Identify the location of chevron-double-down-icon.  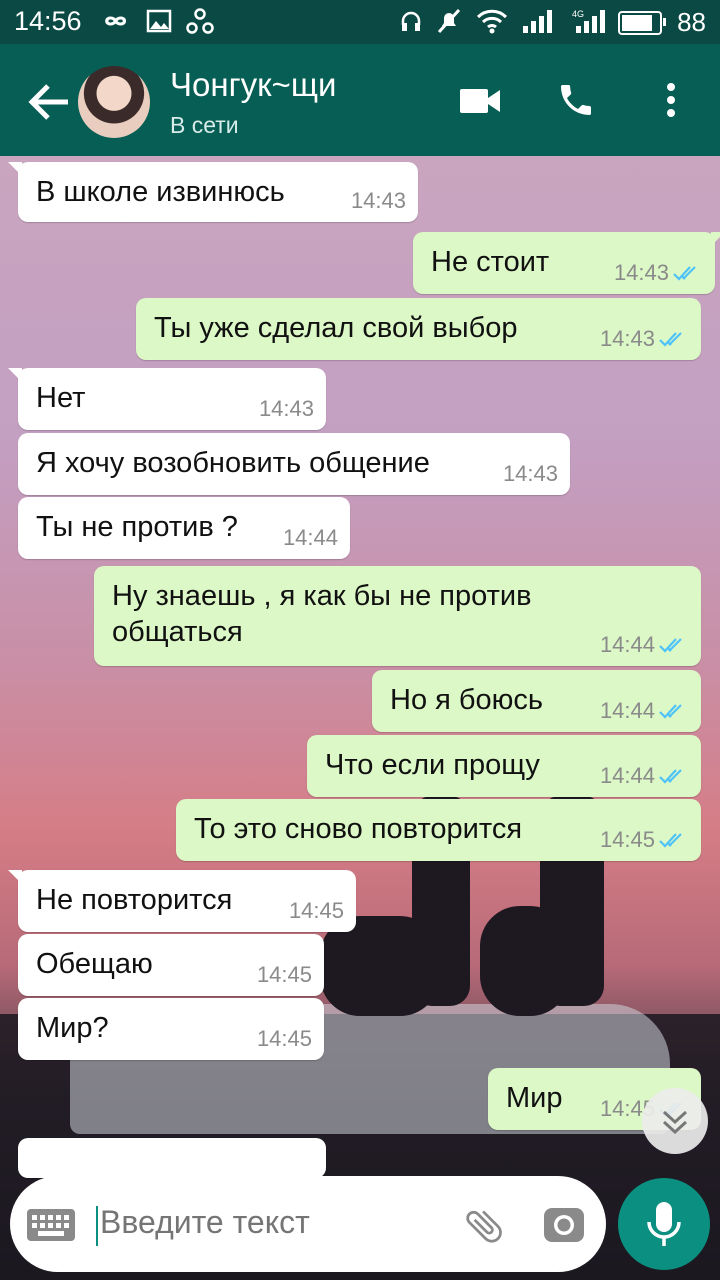
(675, 1122).